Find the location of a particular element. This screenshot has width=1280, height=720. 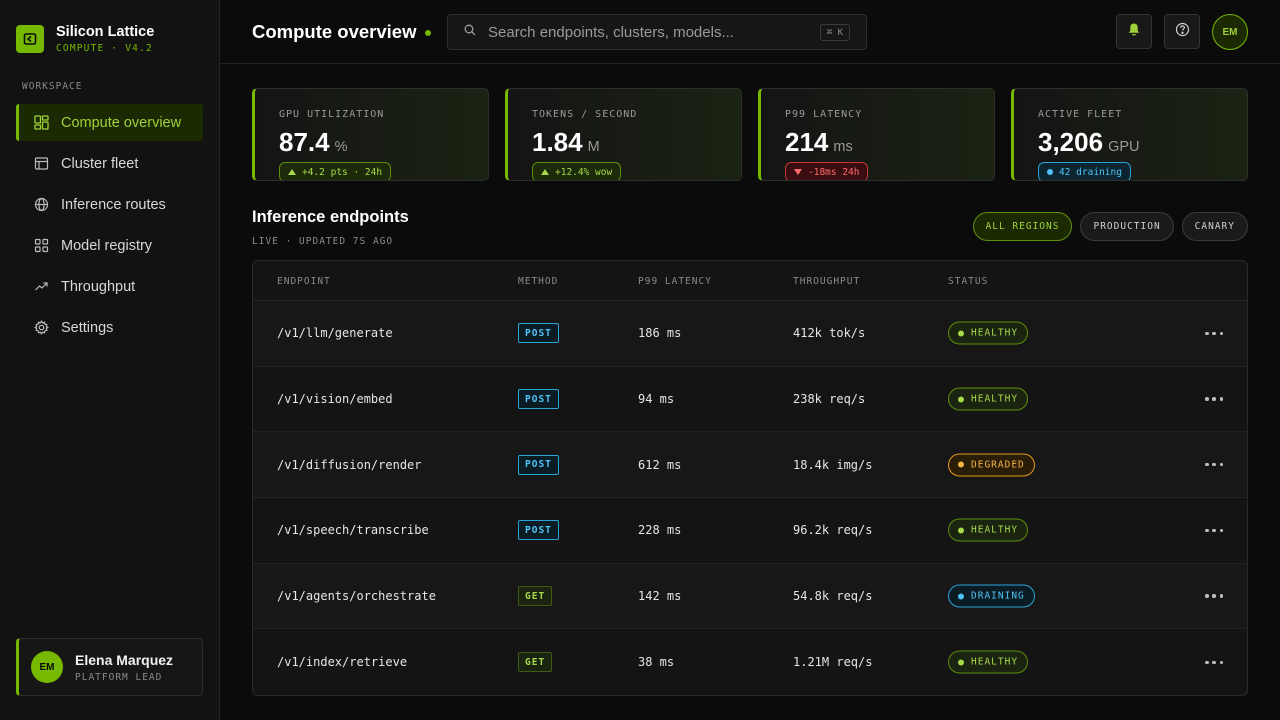

column-header-latency: P99 LATENCY is located at coordinates (675, 281).